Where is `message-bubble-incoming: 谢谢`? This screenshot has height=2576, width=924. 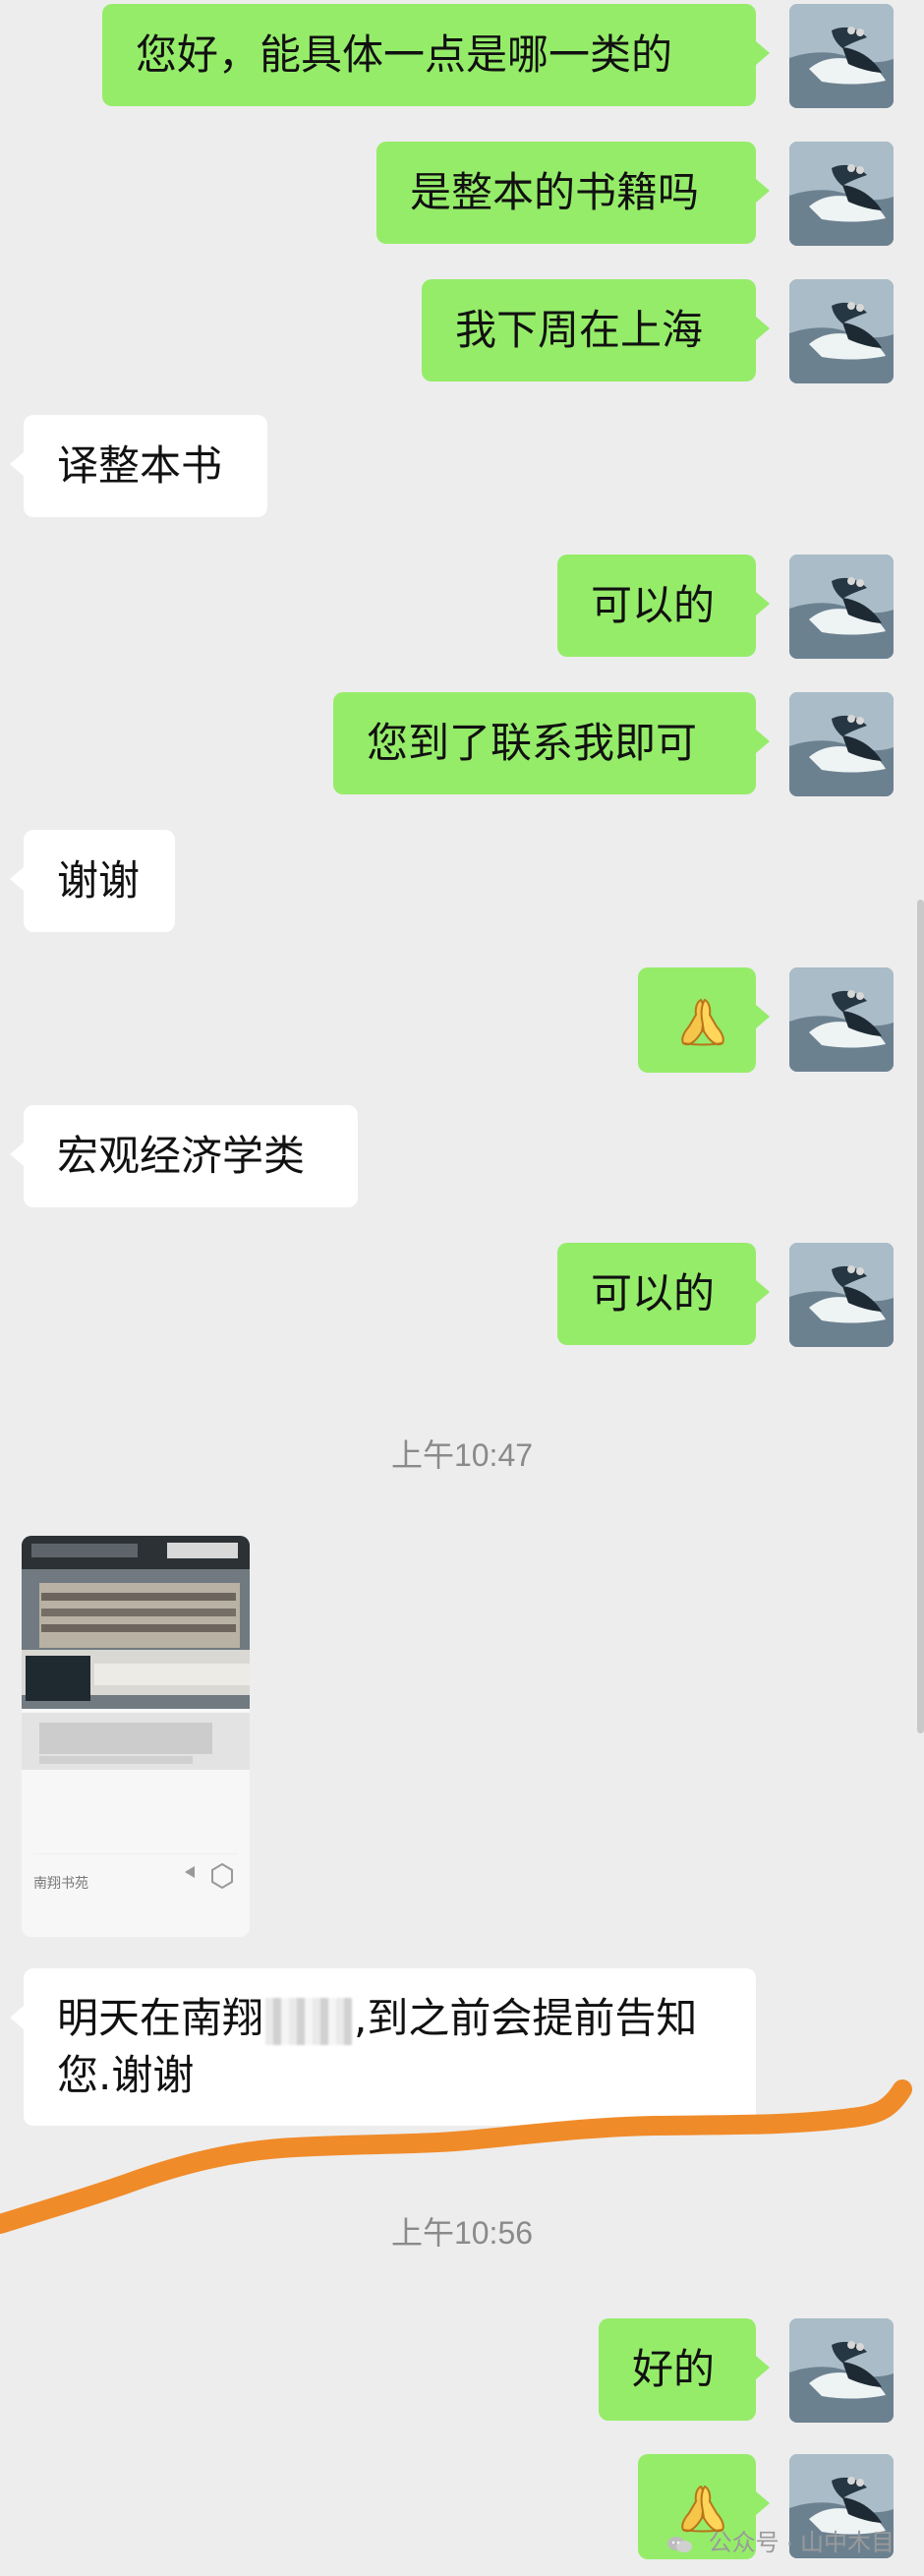 message-bubble-incoming: 谢谢 is located at coordinates (93, 881).